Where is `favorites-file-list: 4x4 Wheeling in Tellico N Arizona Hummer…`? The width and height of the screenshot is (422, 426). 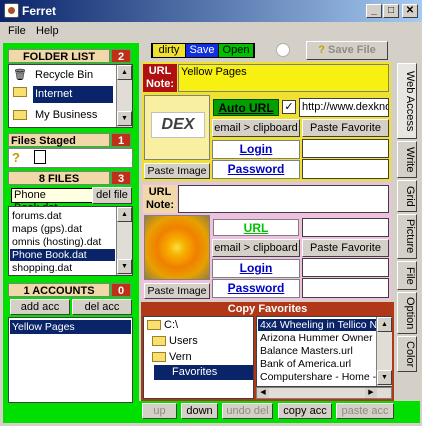
favorites-file-list: 4x4 Wheeling in Tellico N Arizona Hummer… is located at coordinates (324, 351).